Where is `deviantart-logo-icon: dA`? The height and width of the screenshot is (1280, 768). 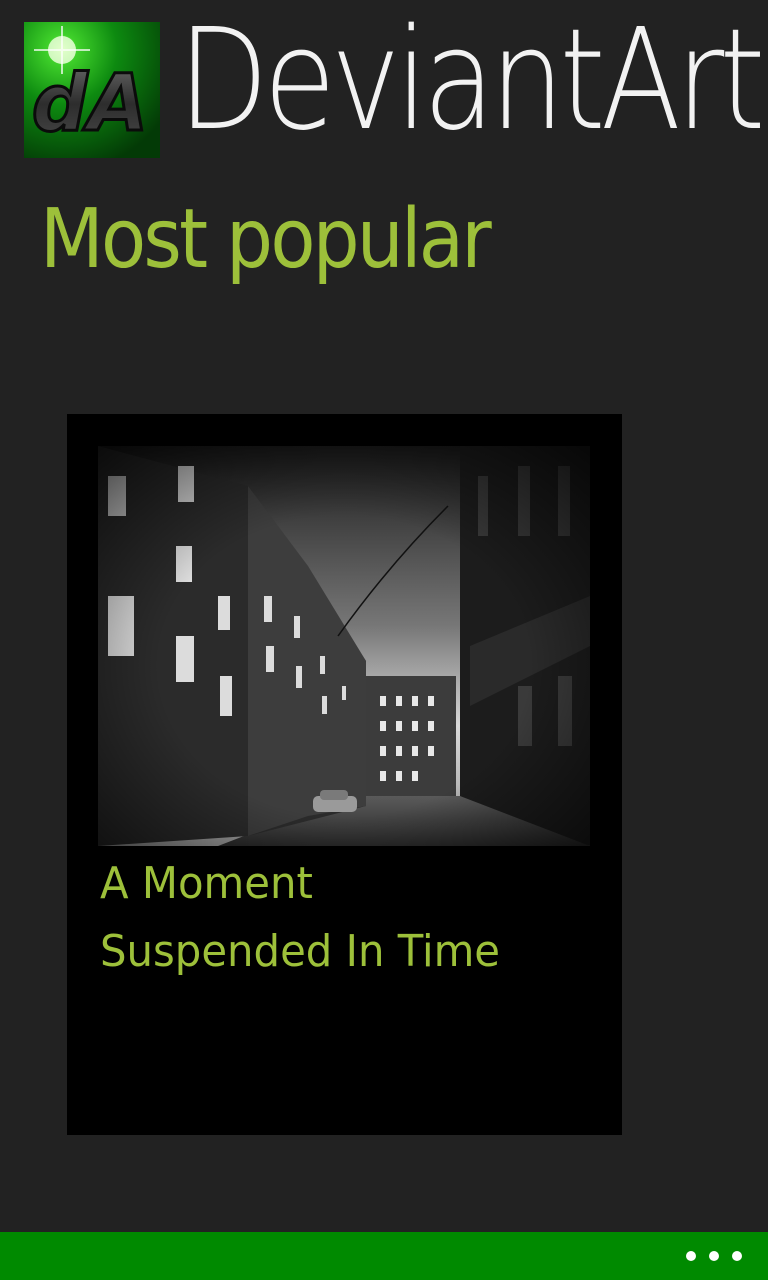 deviantart-logo-icon: dA is located at coordinates (92, 90).